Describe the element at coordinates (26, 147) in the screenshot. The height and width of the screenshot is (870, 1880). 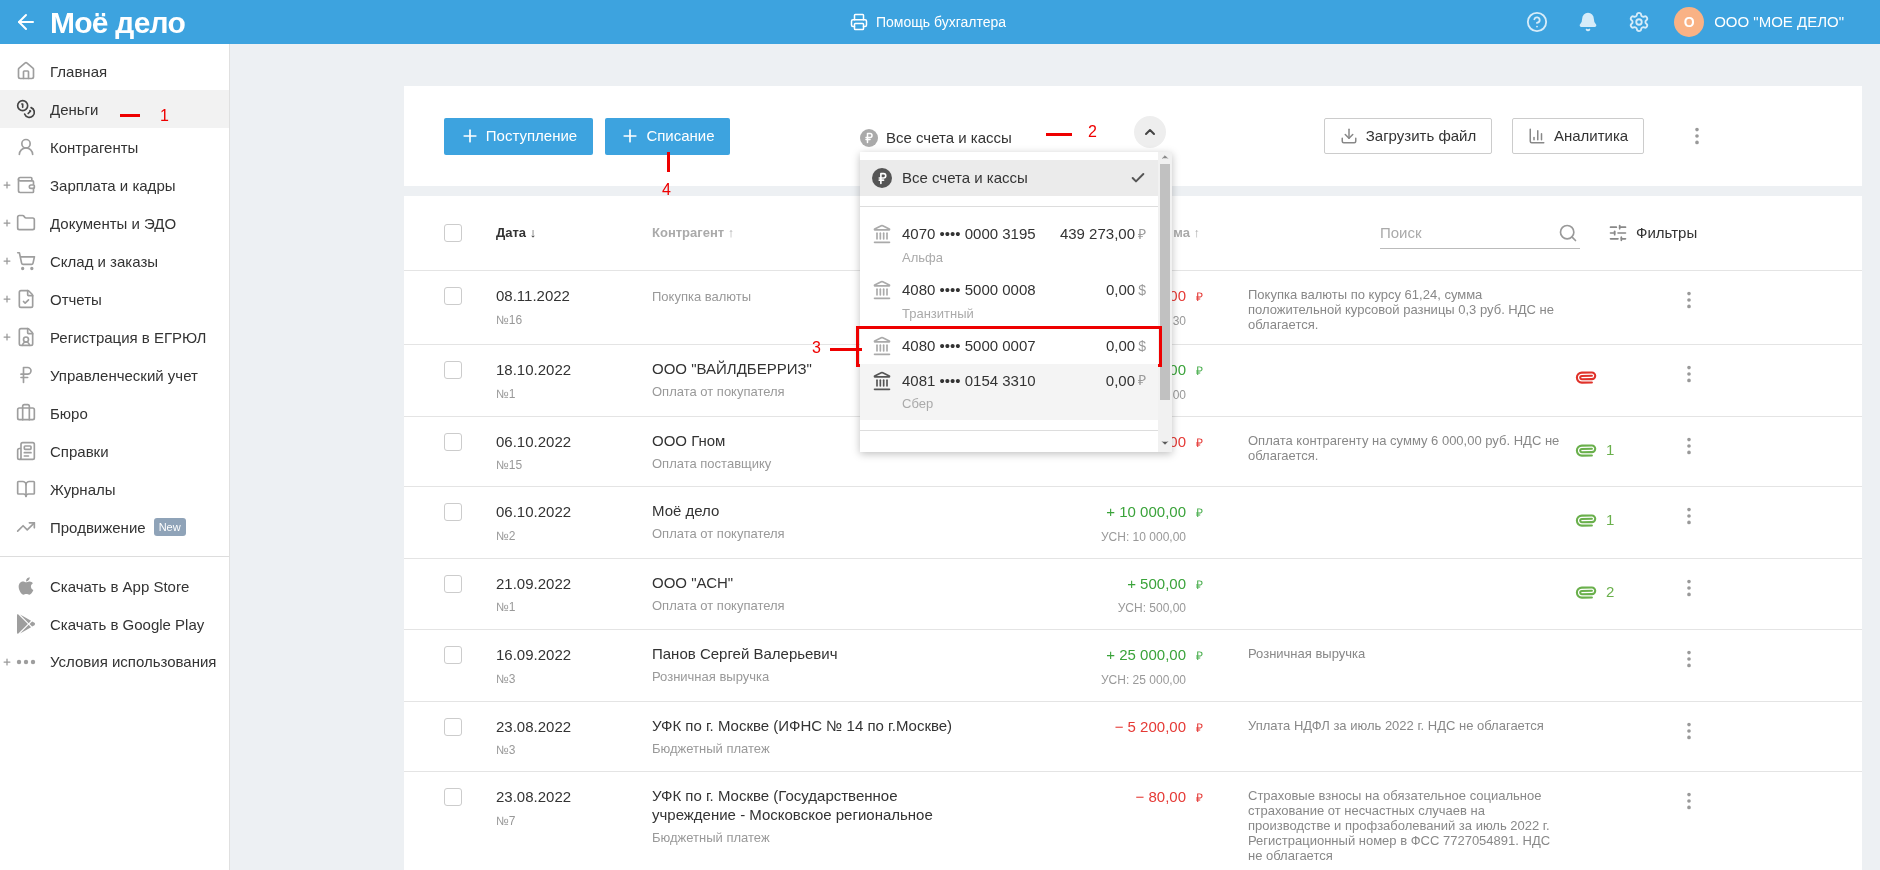
I see `person-icon` at that location.